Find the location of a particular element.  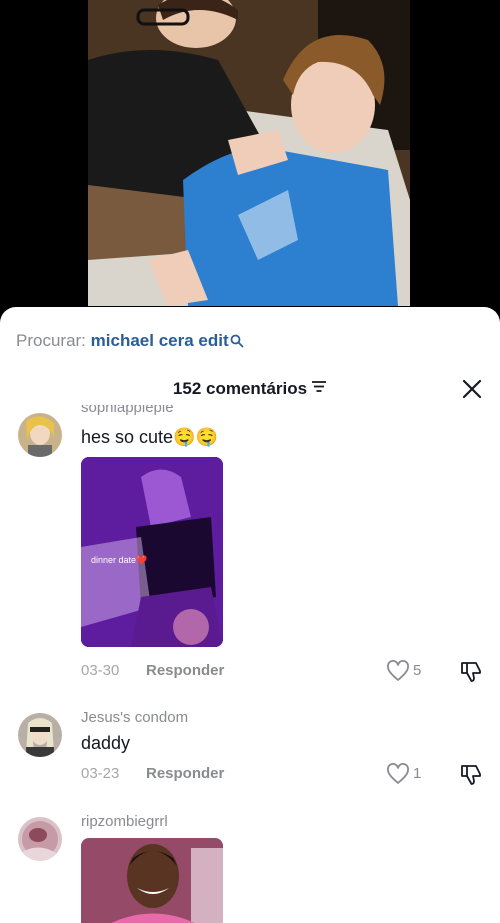

comments-count: 152 comentários is located at coordinates (240, 388).